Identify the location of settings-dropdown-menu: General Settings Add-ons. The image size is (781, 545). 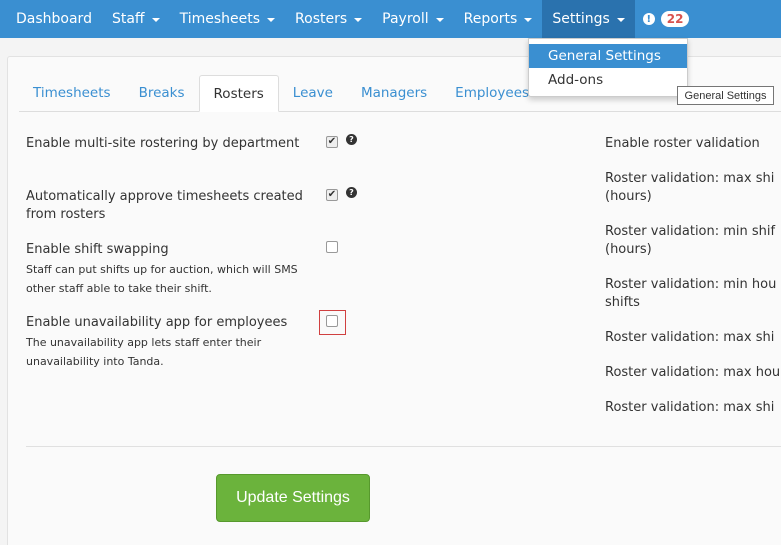
(608, 67).